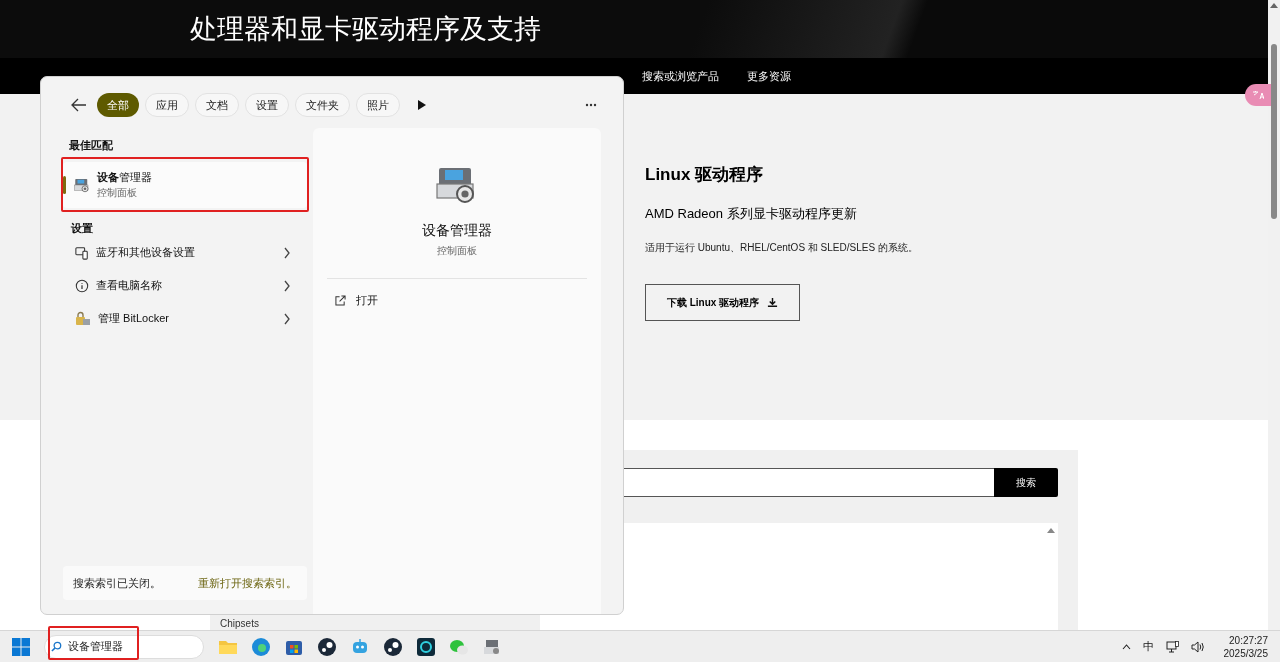  I want to click on reopen-index-link: 重新打开搜索索引。, so click(248, 583).